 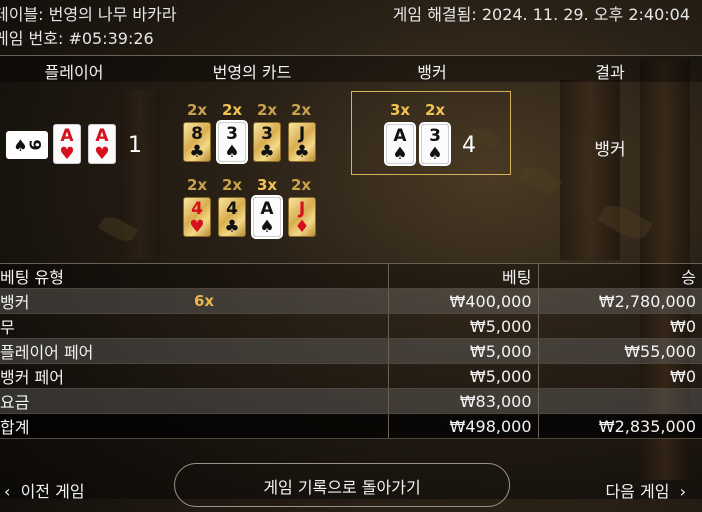 I want to click on player-flipped-card: ♠ 9, so click(x=27, y=145).